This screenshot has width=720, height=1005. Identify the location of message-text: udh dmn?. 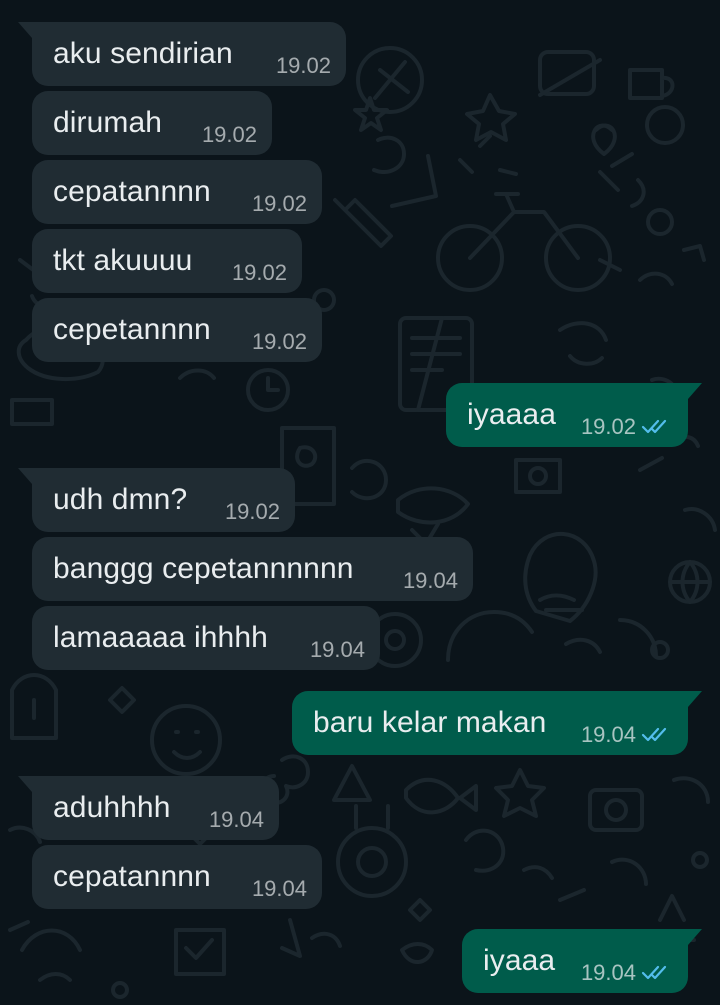
(120, 499).